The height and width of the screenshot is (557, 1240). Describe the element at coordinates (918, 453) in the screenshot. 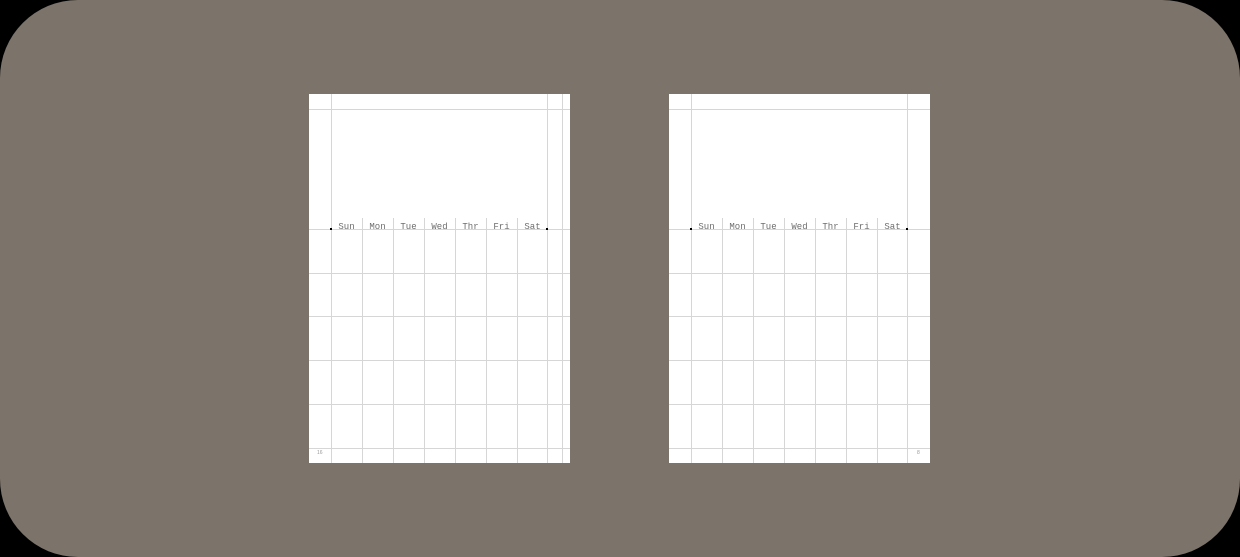

I see `page-number: 8` at that location.